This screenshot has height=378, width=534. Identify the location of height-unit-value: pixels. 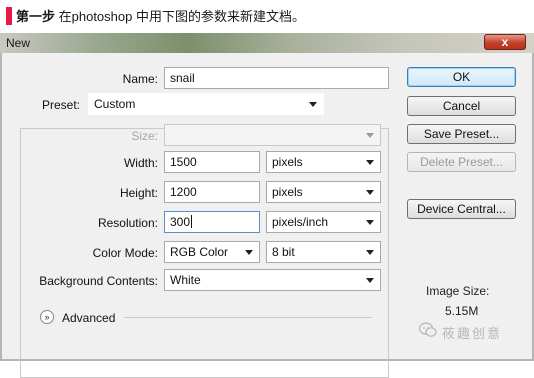
(287, 192).